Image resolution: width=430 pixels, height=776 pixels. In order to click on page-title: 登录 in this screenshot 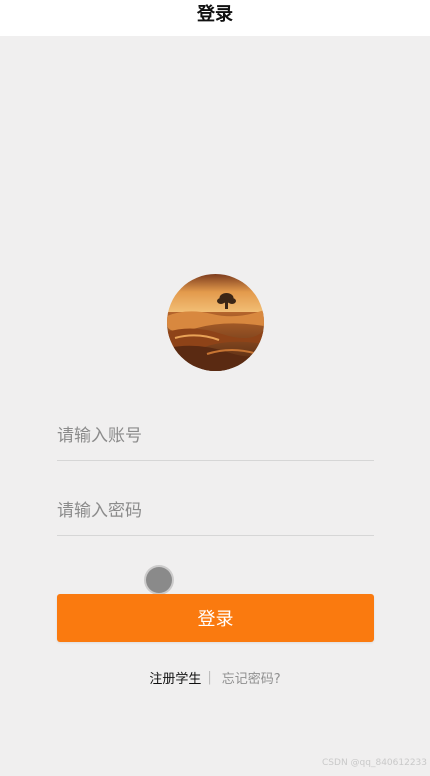, I will do `click(215, 14)`.